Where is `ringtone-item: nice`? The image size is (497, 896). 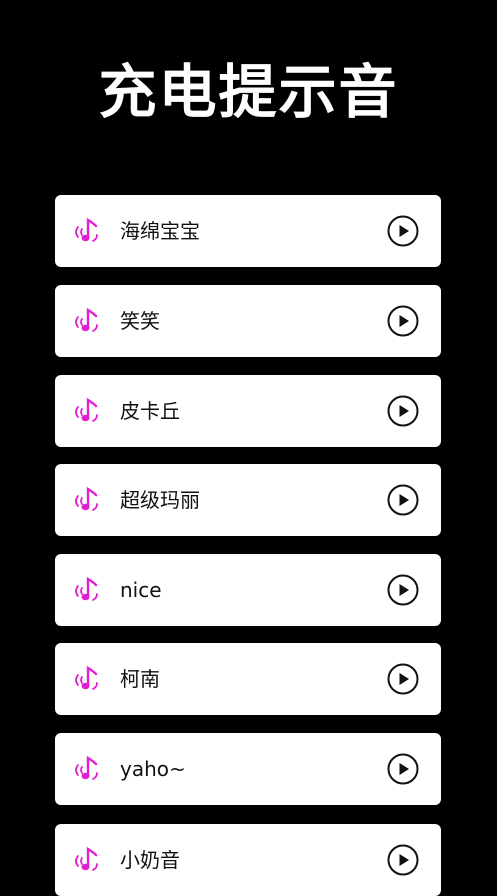 ringtone-item: nice is located at coordinates (248, 590).